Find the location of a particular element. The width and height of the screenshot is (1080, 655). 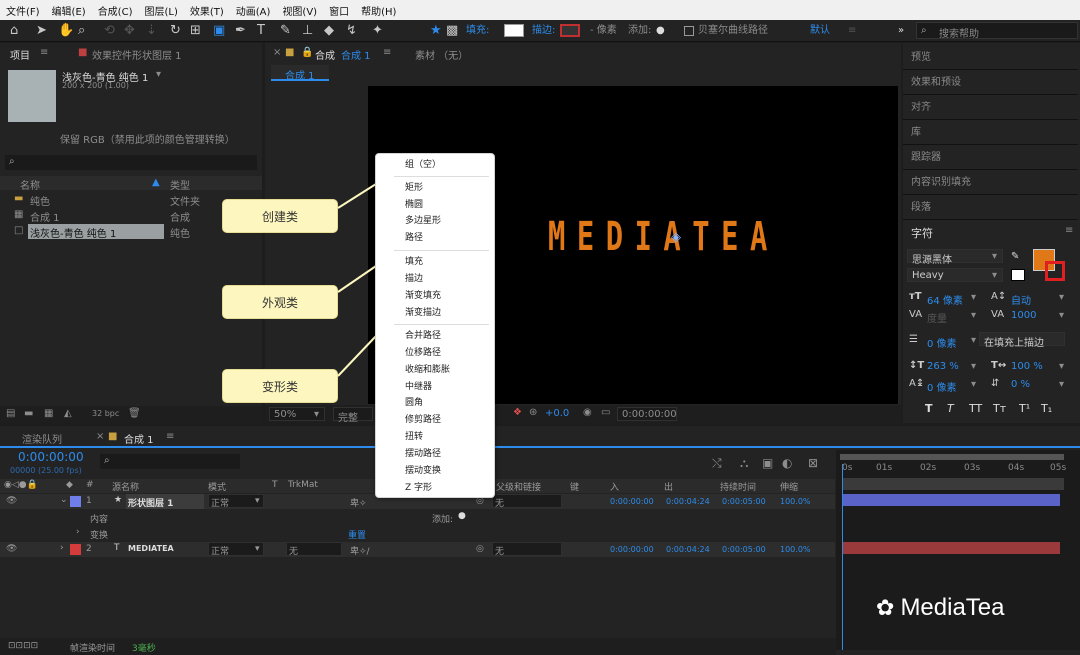

watermark: ✿ MediaTea is located at coordinates (940, 608).